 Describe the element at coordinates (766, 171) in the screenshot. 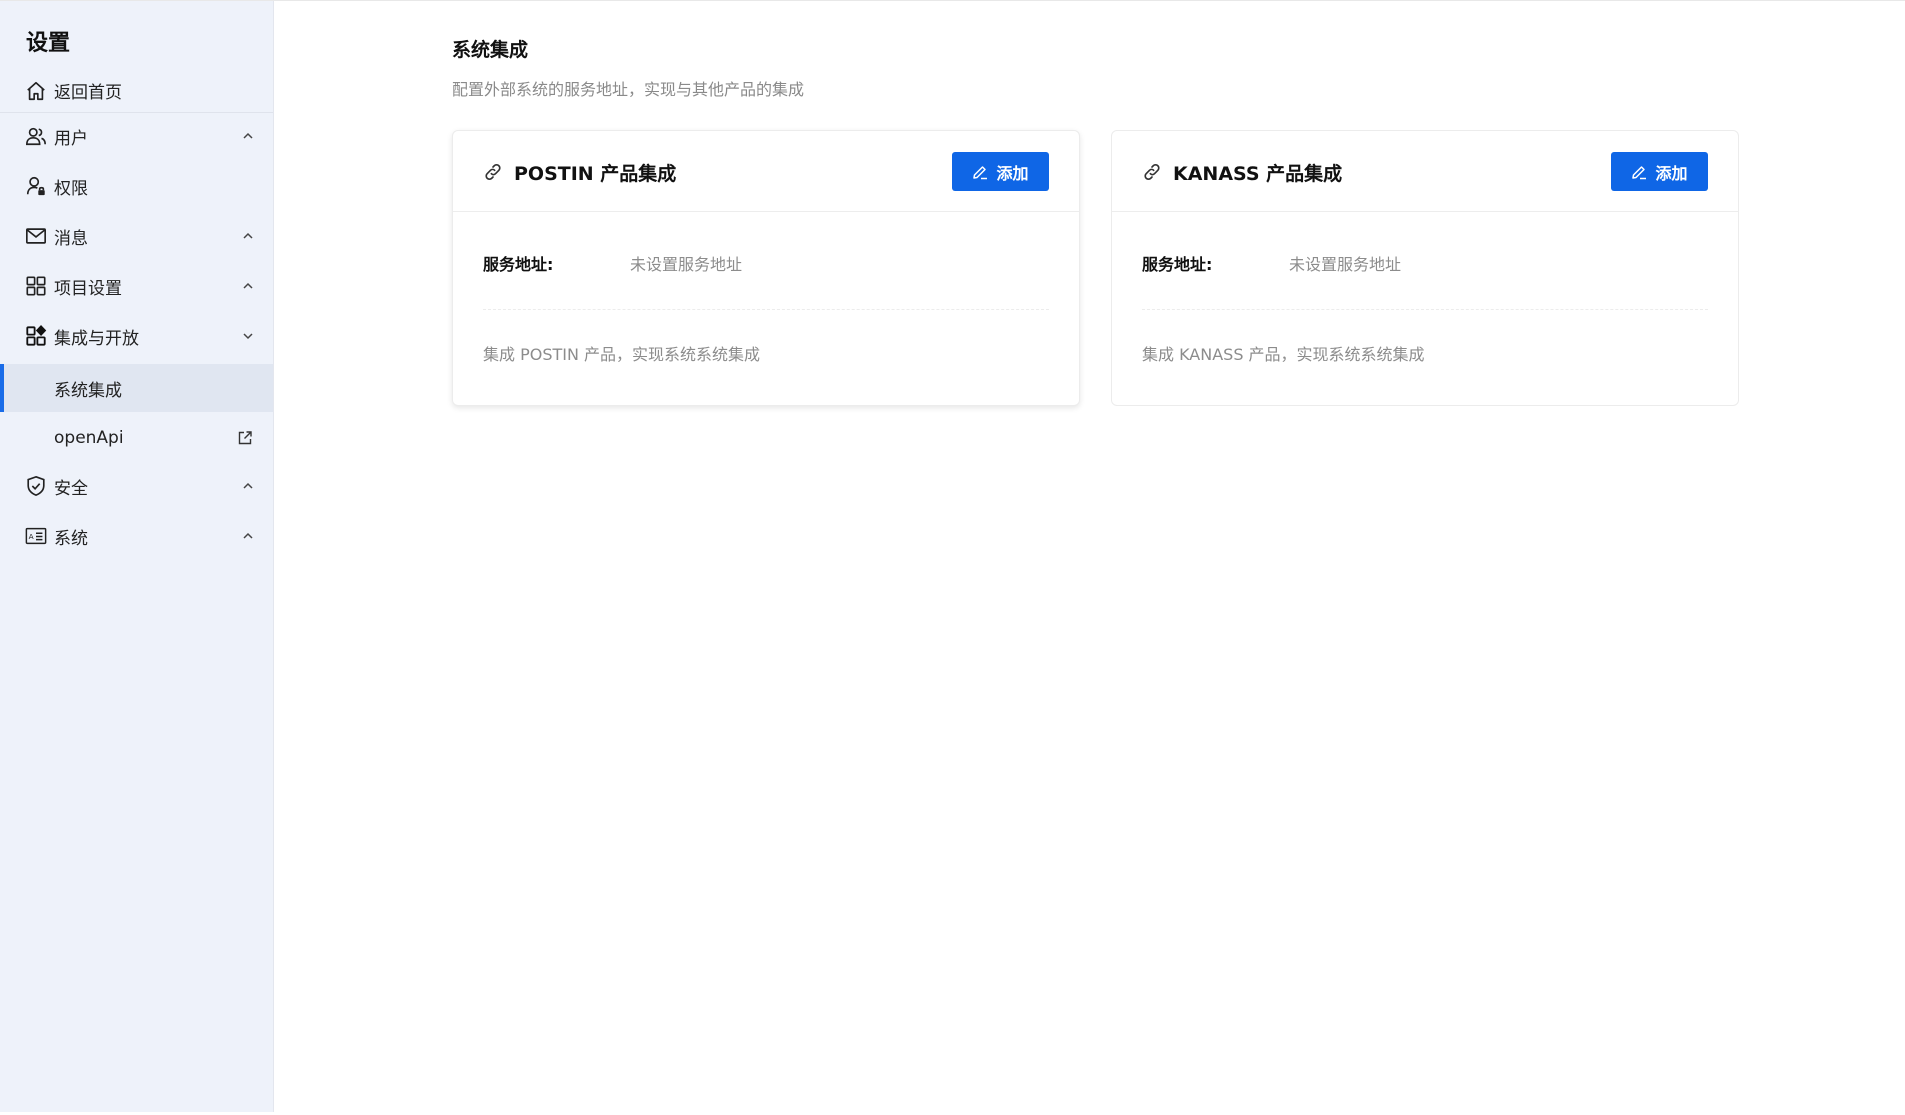

I see `card-header: POSTIN 产品集成 添加` at that location.